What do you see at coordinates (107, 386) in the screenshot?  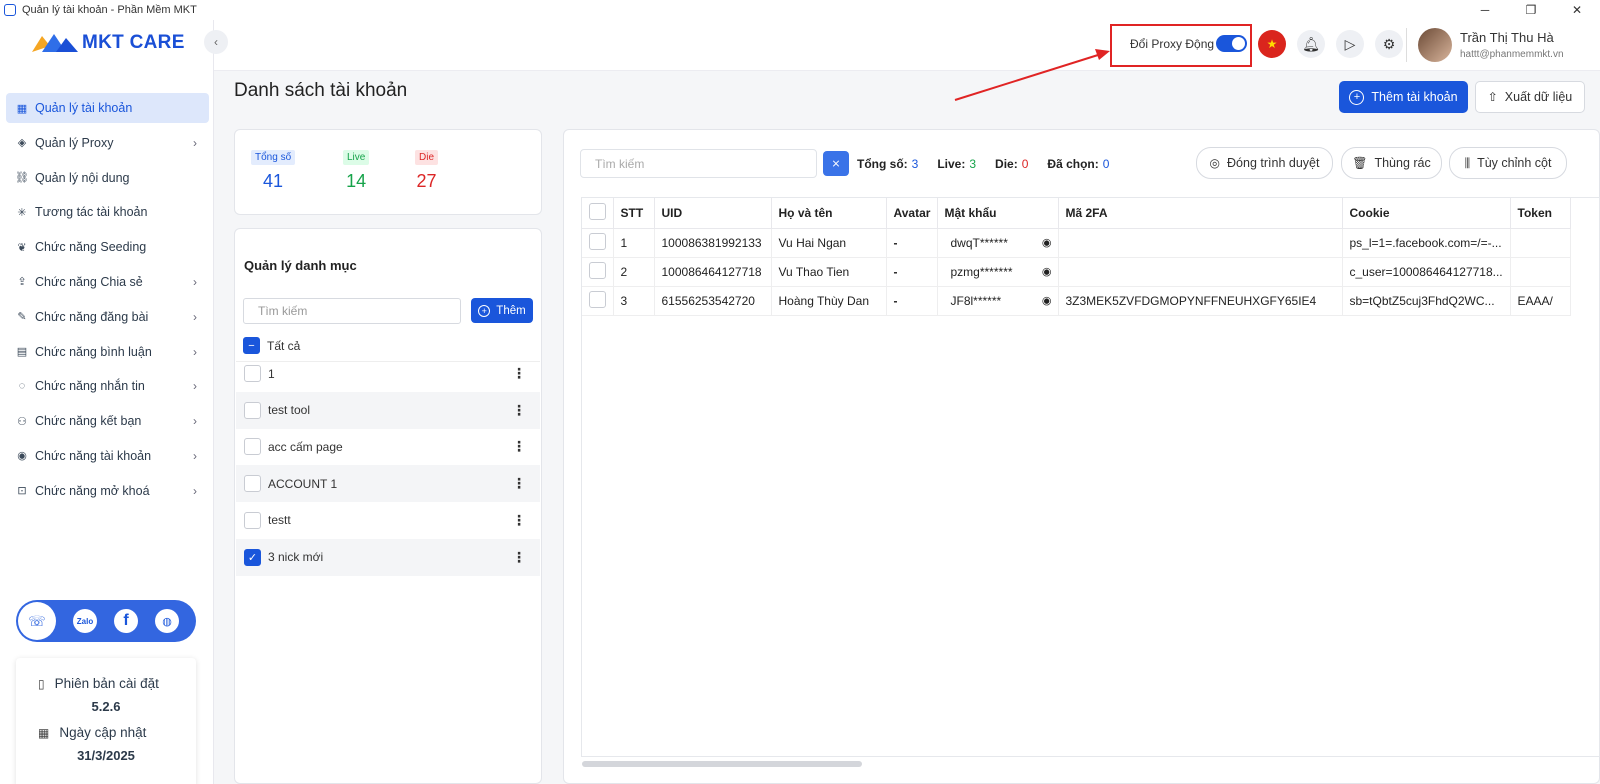 I see `sidebar-item-8: ◌ Chức năng nhắn tin ›` at bounding box center [107, 386].